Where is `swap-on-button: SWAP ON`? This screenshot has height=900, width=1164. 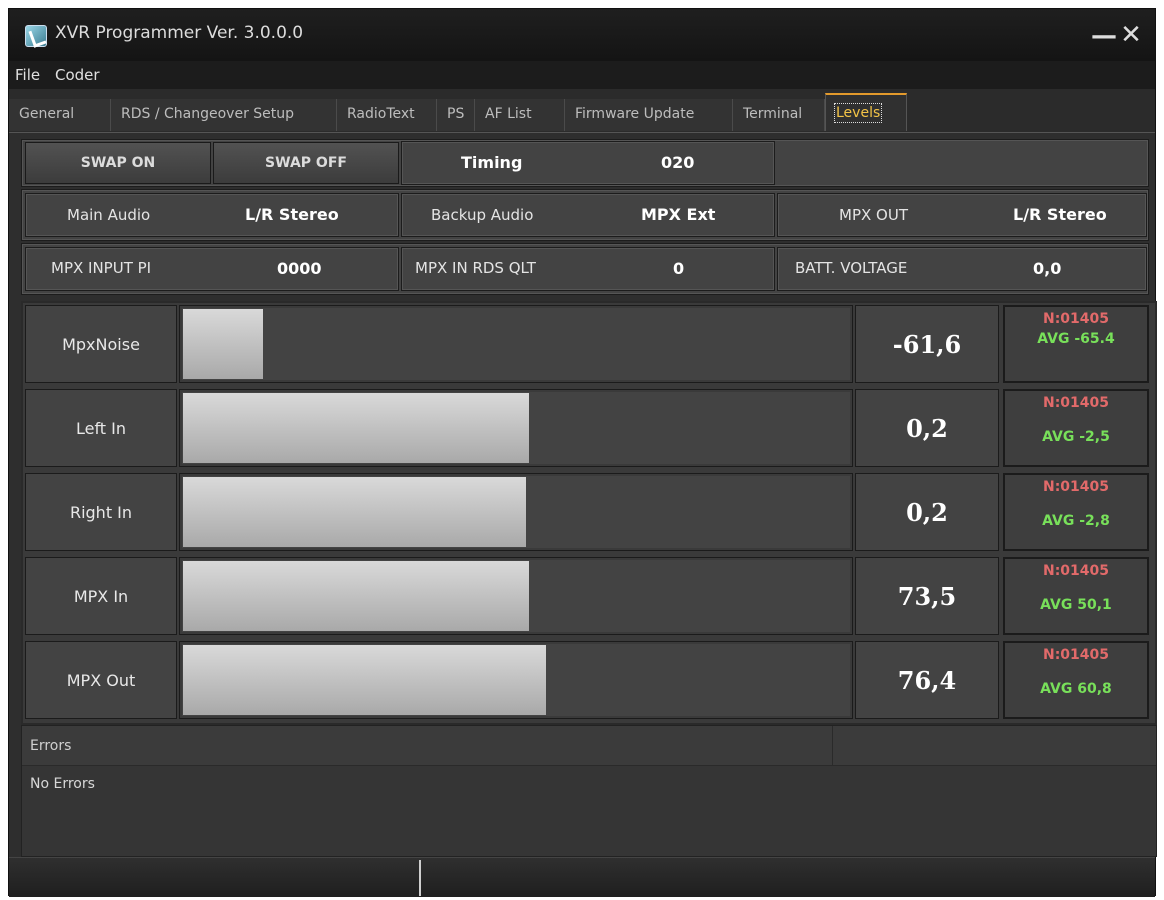 swap-on-button: SWAP ON is located at coordinates (118, 163).